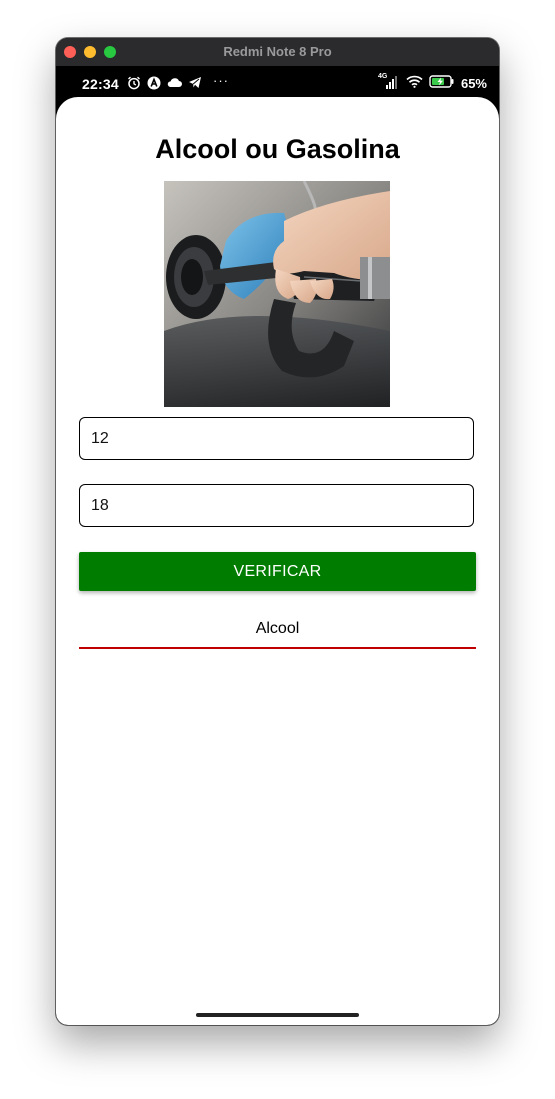 This screenshot has height=1099, width=555. Describe the element at coordinates (100, 84) in the screenshot. I see `status-time: 22:34` at that location.